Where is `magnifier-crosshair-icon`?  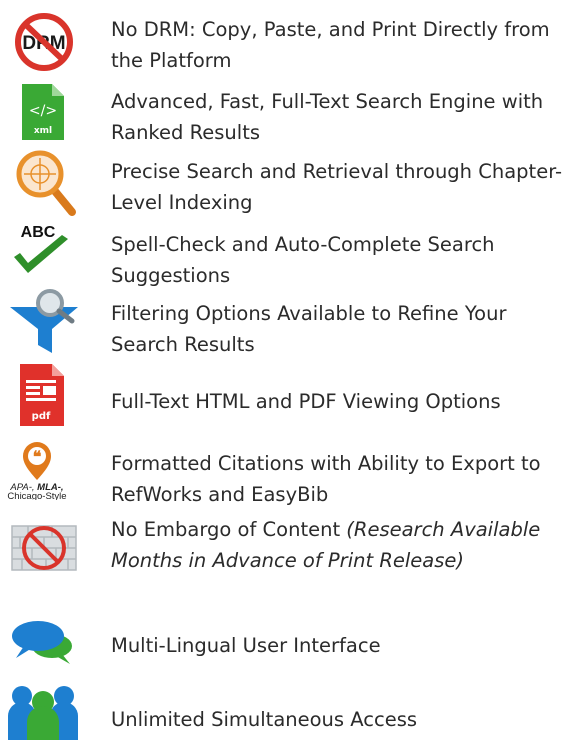
magnifier-crosshair-icon is located at coordinates (49, 183).